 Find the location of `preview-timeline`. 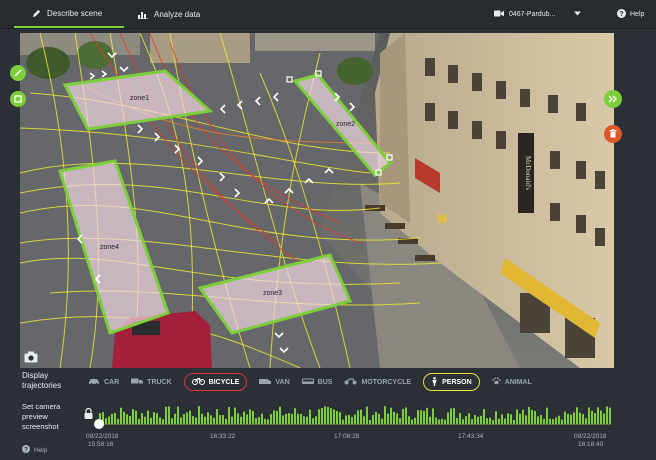

preview-timeline is located at coordinates (354, 414).